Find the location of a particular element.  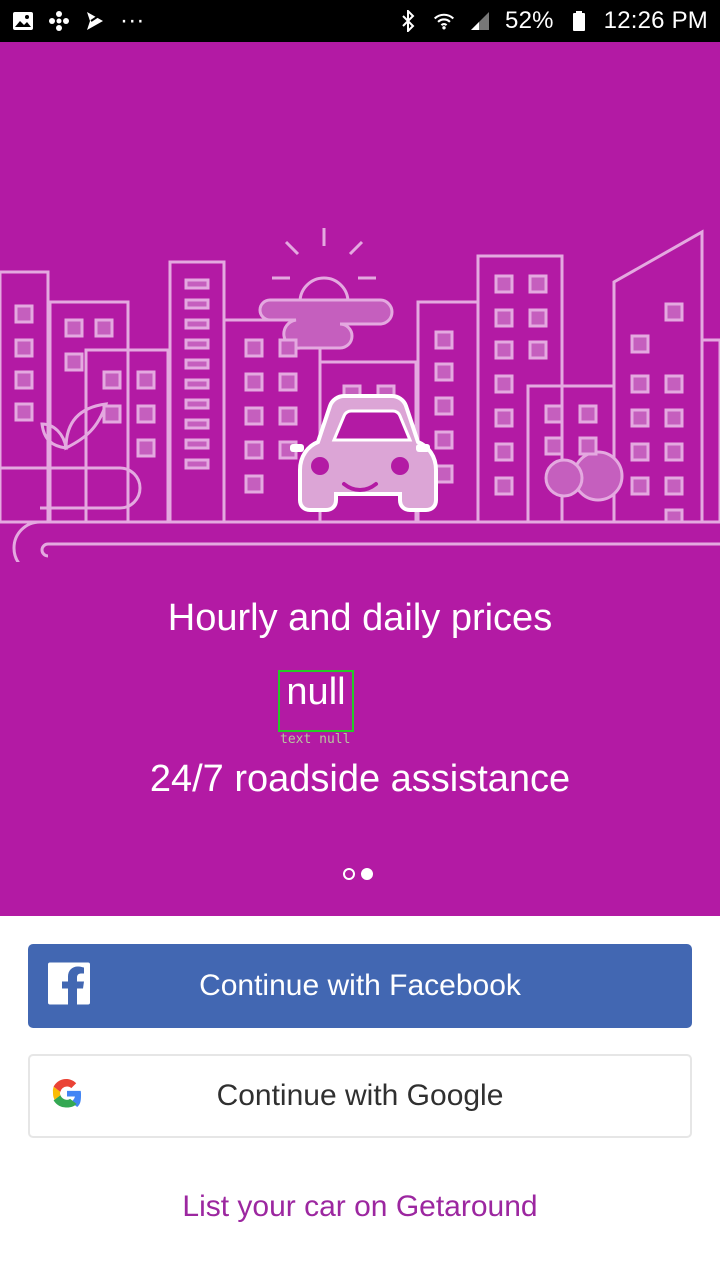

placeholder-caption: text null is located at coordinates (315, 739).